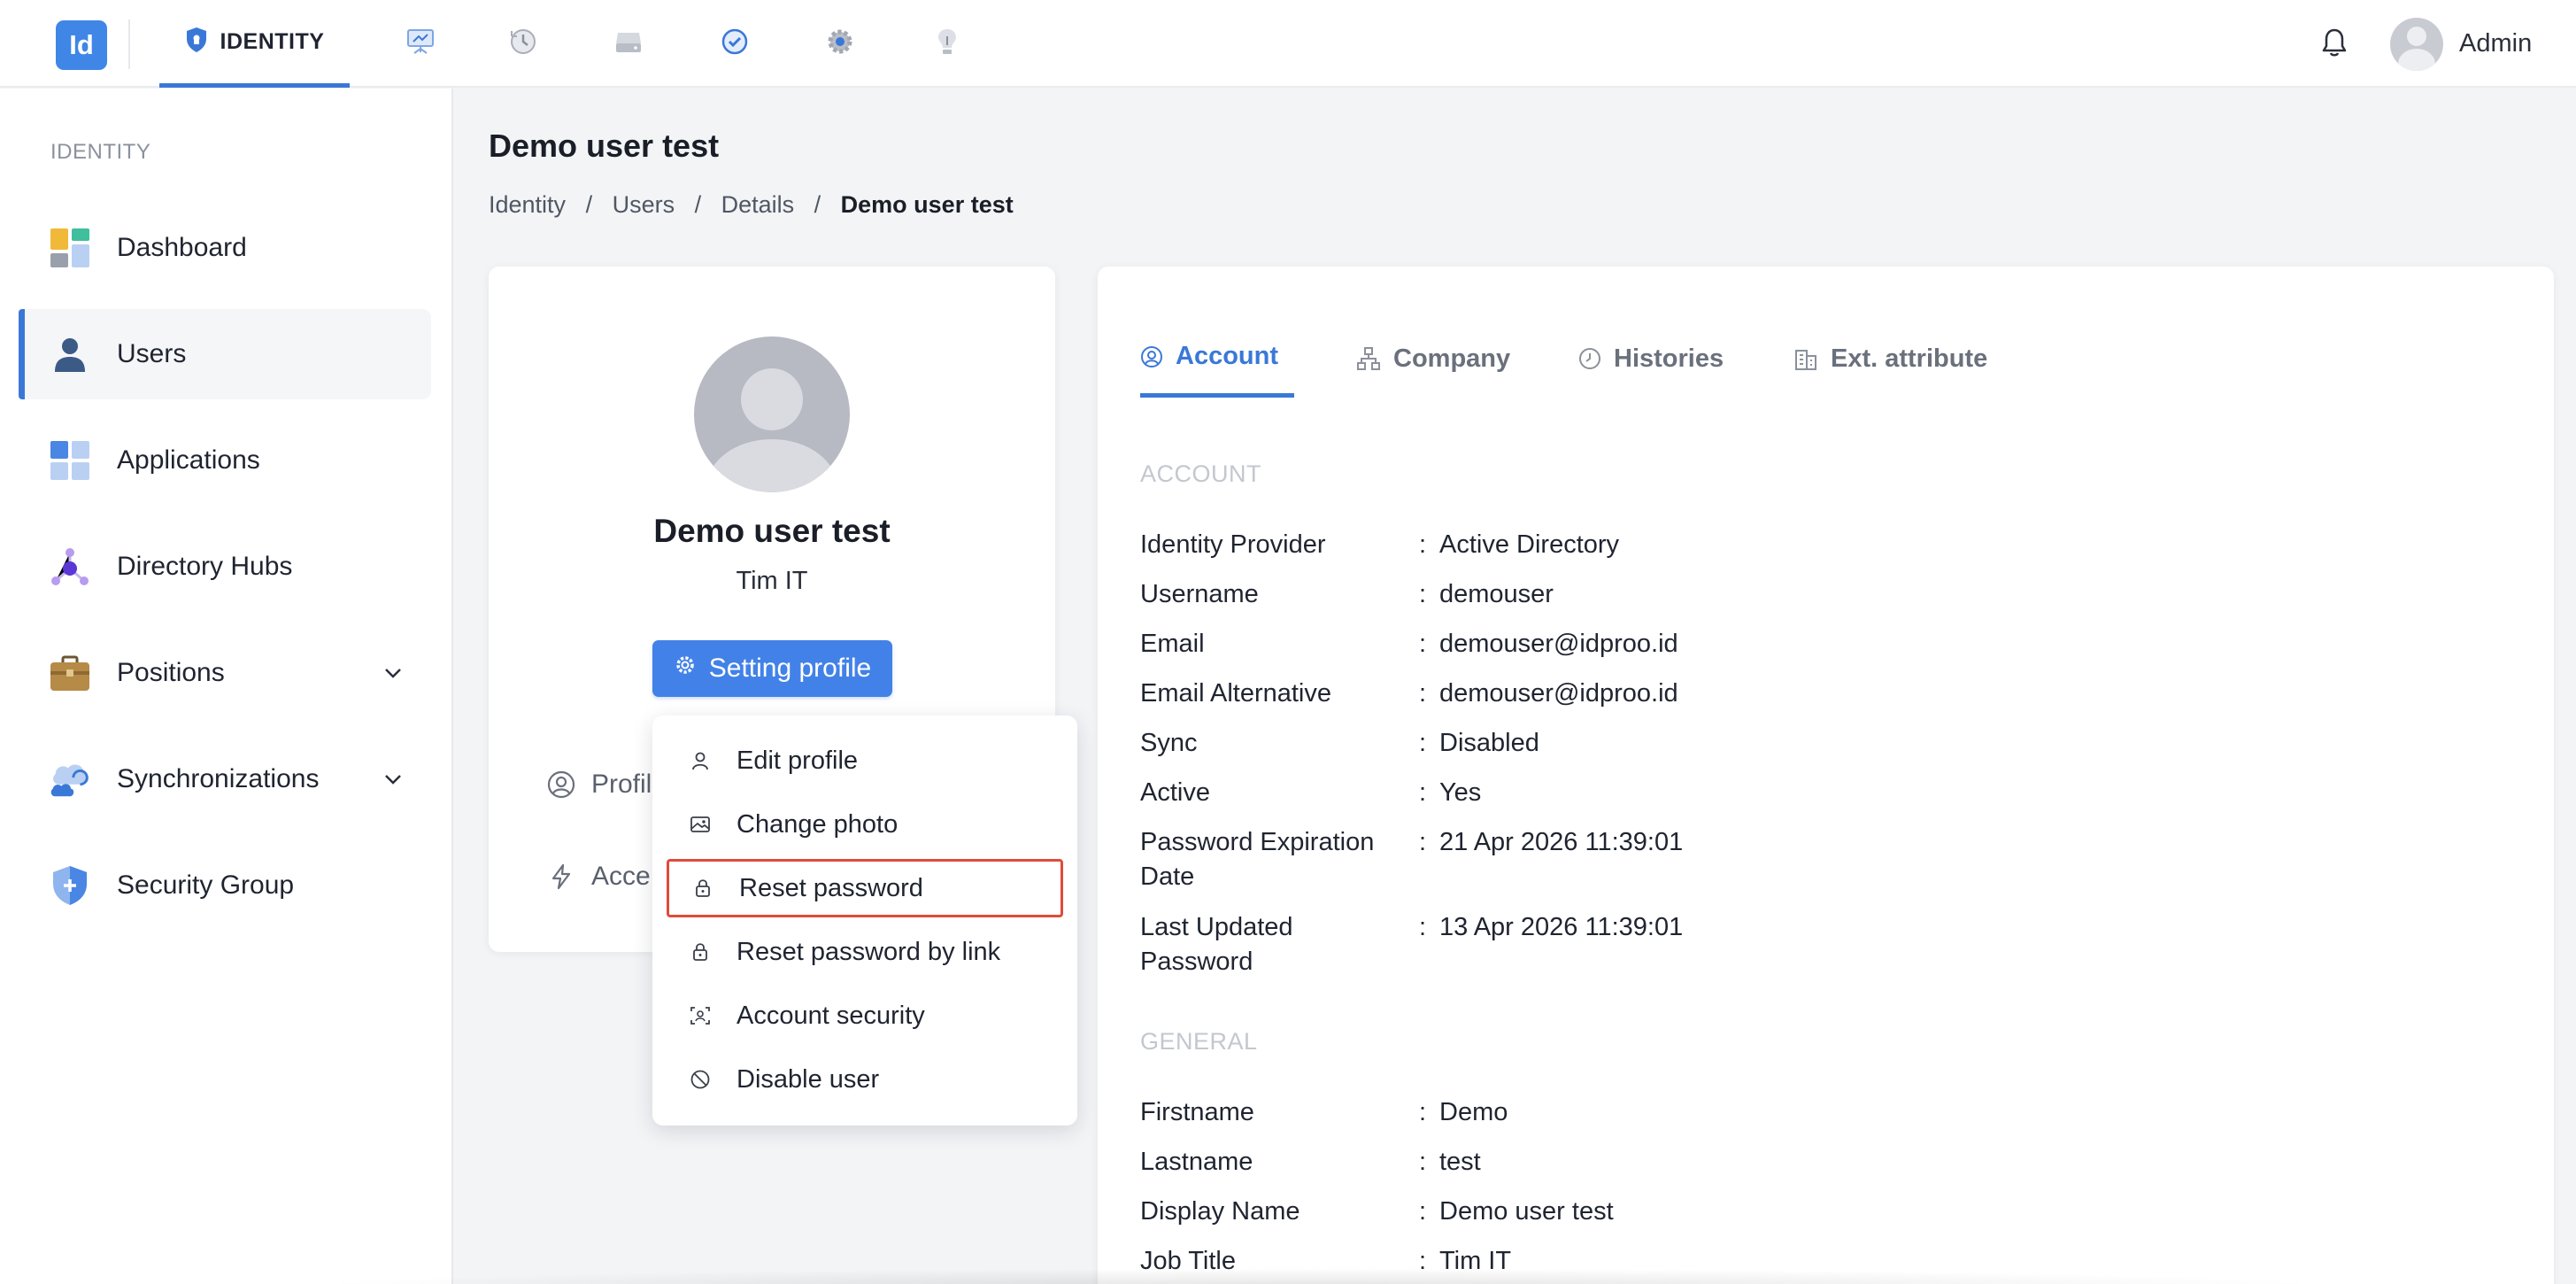 This screenshot has height=1284, width=2576. Describe the element at coordinates (2416, 44) in the screenshot. I see `user-avatar` at that location.